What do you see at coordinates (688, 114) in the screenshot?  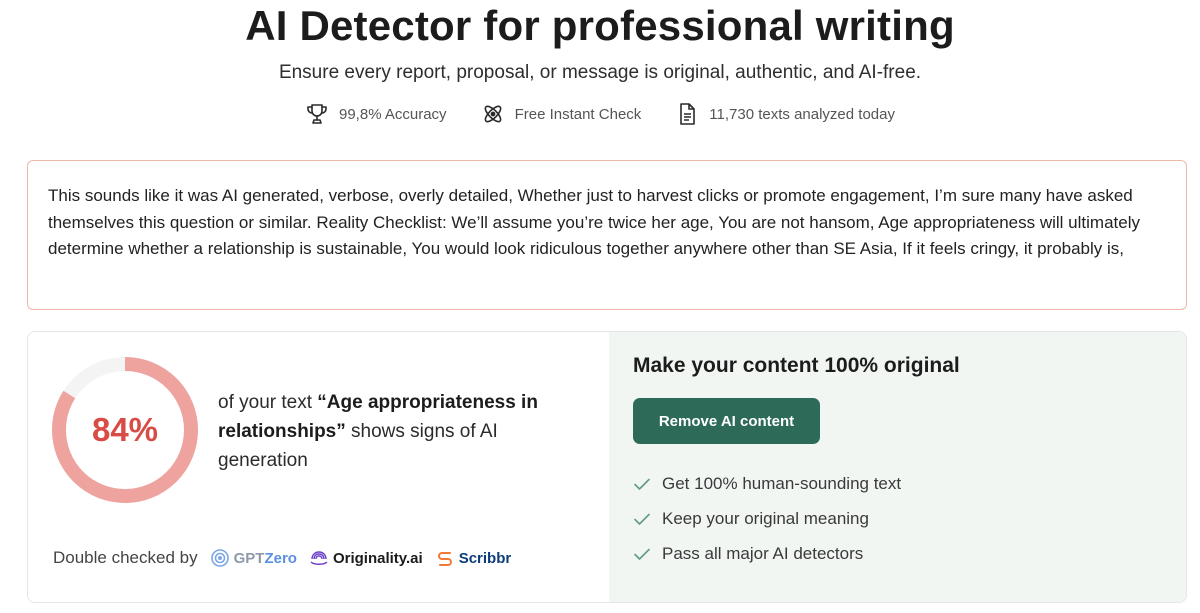 I see `document-icon` at bounding box center [688, 114].